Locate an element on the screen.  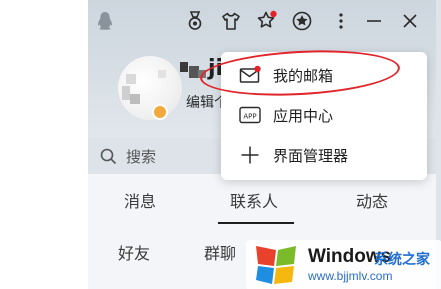
skin-shirt-icon is located at coordinates (231, 21).